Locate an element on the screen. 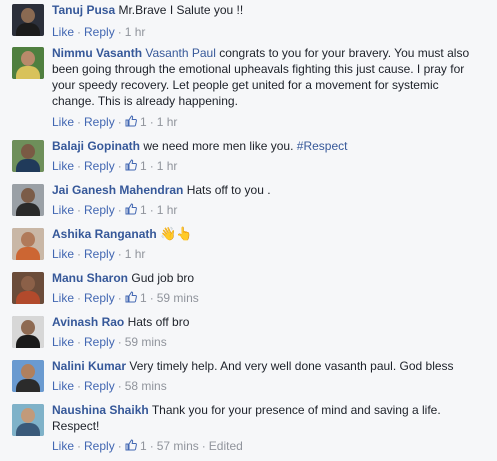 This screenshot has height=461, width=497. timestamp: 57 mins is located at coordinates (178, 446).